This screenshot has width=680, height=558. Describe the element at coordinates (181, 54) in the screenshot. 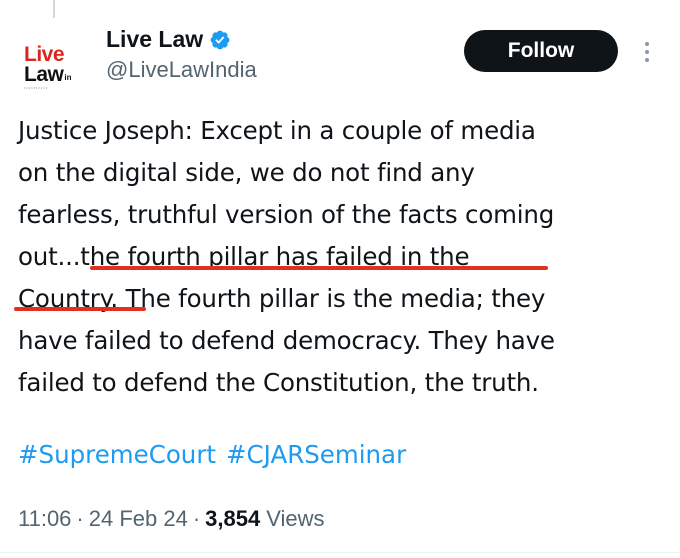

I see `author-block: Live Law @LiveLawIndia` at that location.